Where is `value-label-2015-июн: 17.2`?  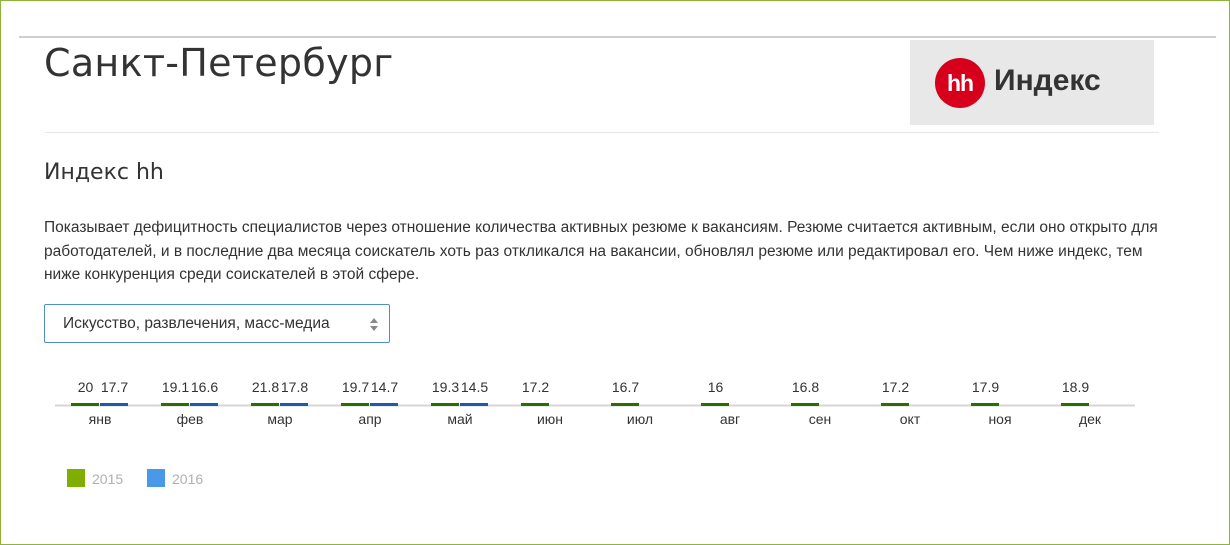
value-label-2015-июн: 17.2 is located at coordinates (535, 387).